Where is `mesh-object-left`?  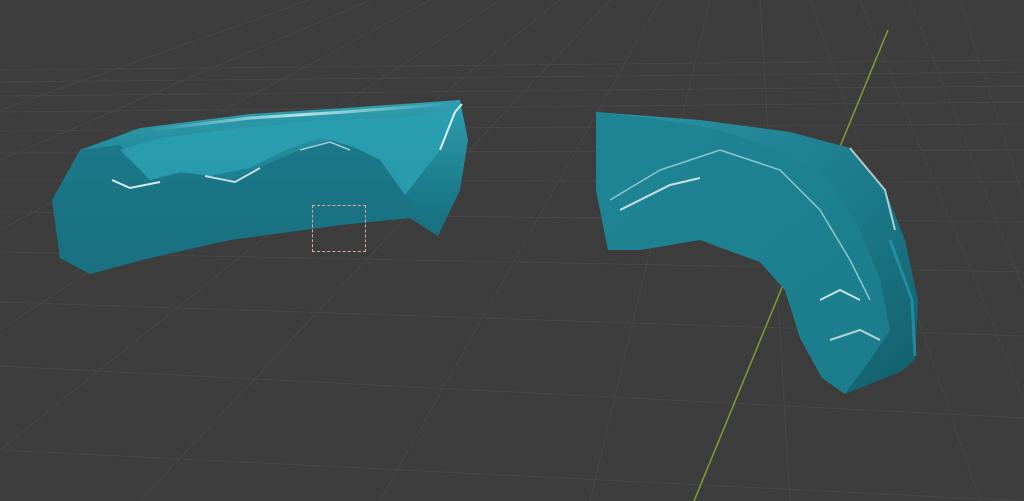 mesh-object-left is located at coordinates (260, 187).